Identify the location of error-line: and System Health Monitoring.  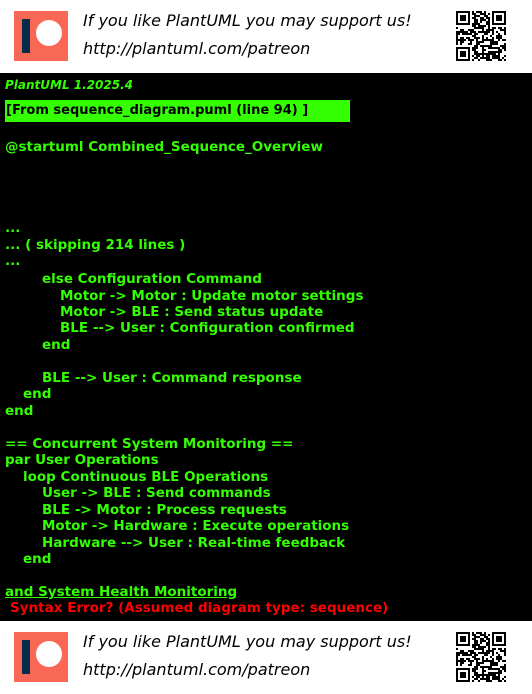
(121, 592).